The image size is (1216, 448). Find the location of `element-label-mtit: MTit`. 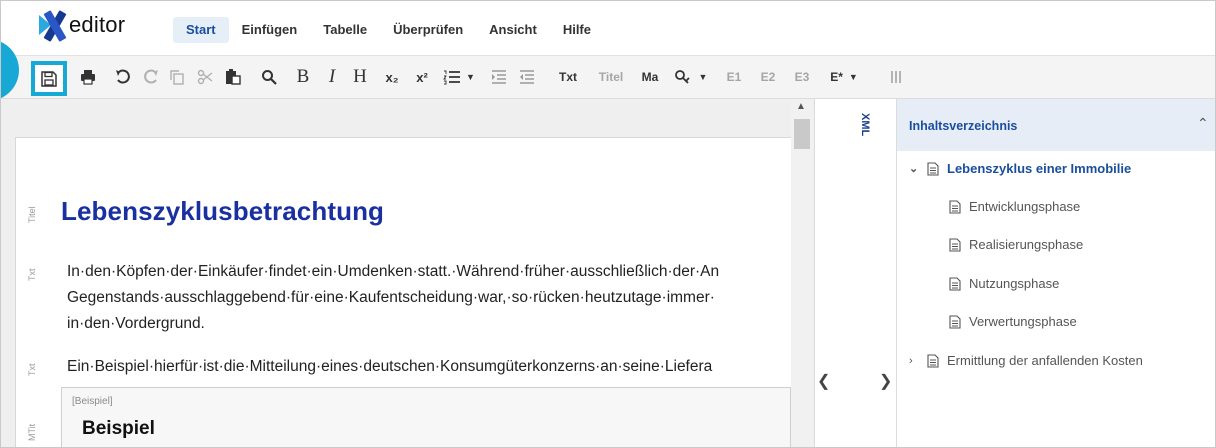

element-label-mtit: MTit is located at coordinates (32, 432).